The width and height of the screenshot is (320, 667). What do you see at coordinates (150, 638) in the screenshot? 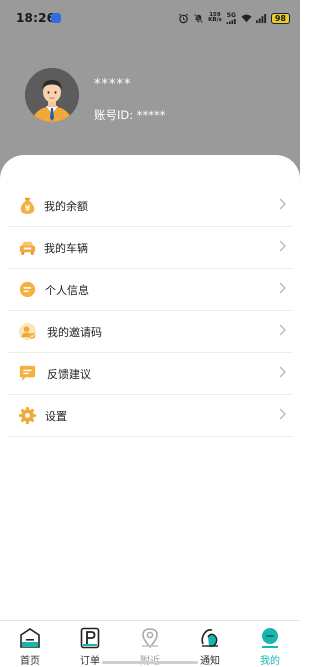
I see `location-pin-icon` at bounding box center [150, 638].